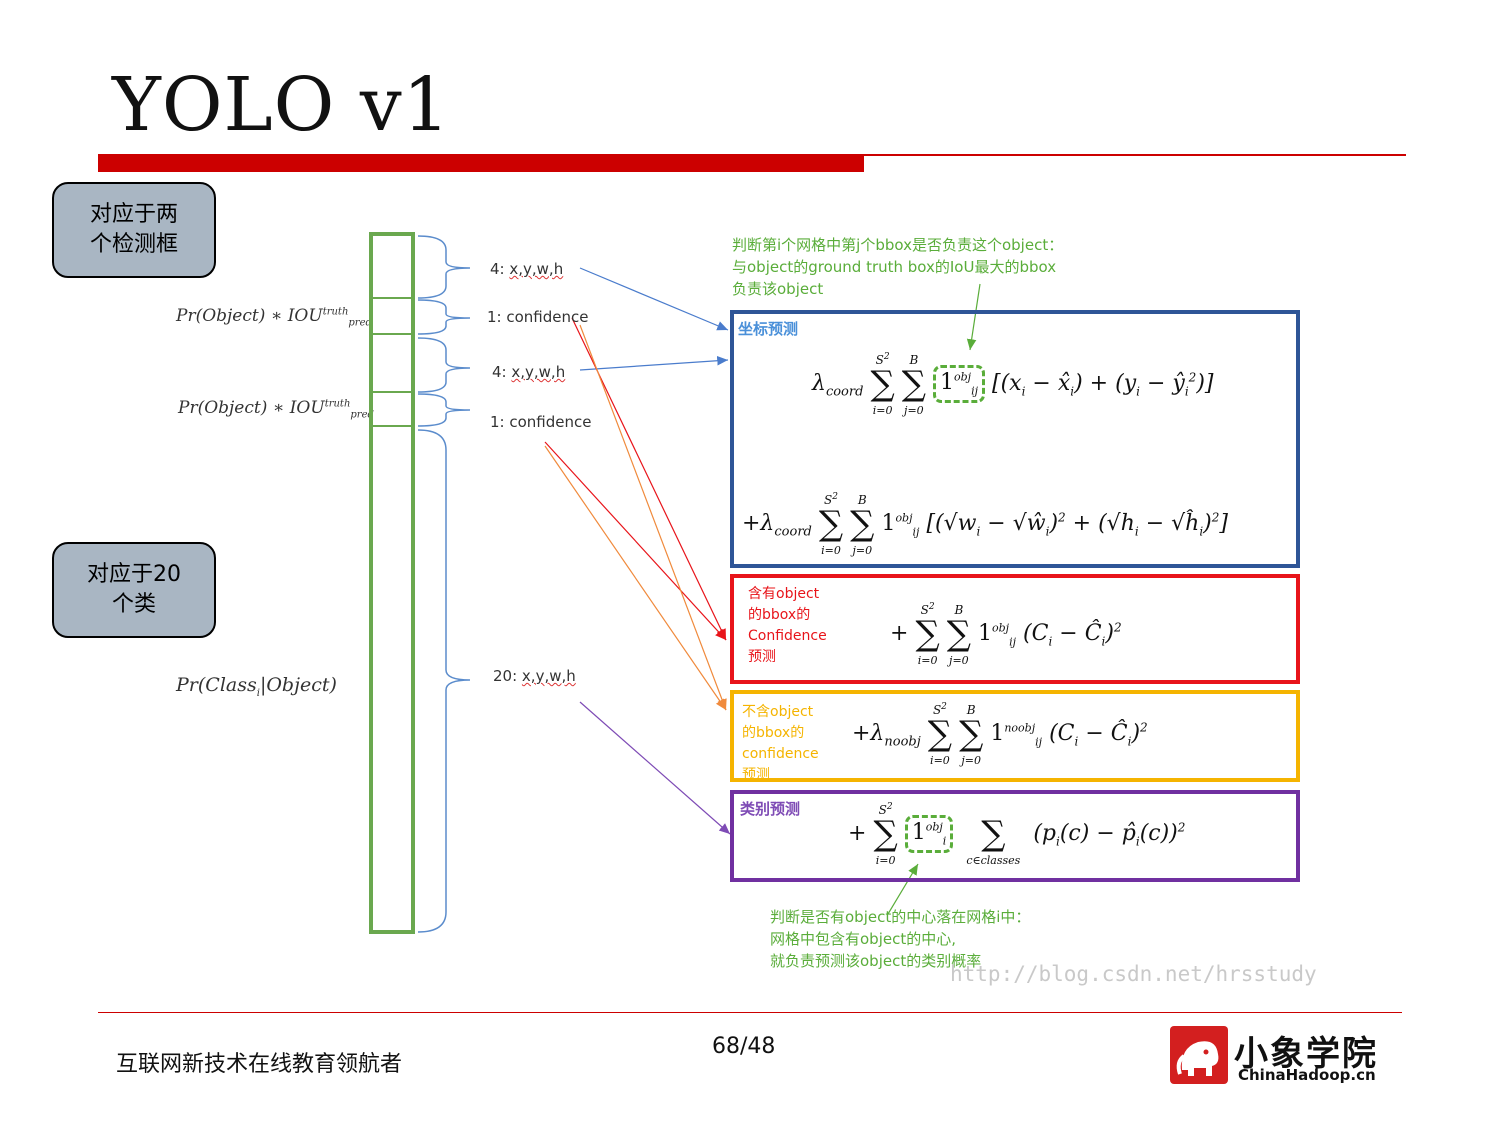 This screenshot has width=1500, height=1125. What do you see at coordinates (744, 1046) in the screenshot?
I see `page-number: 68/48` at bounding box center [744, 1046].